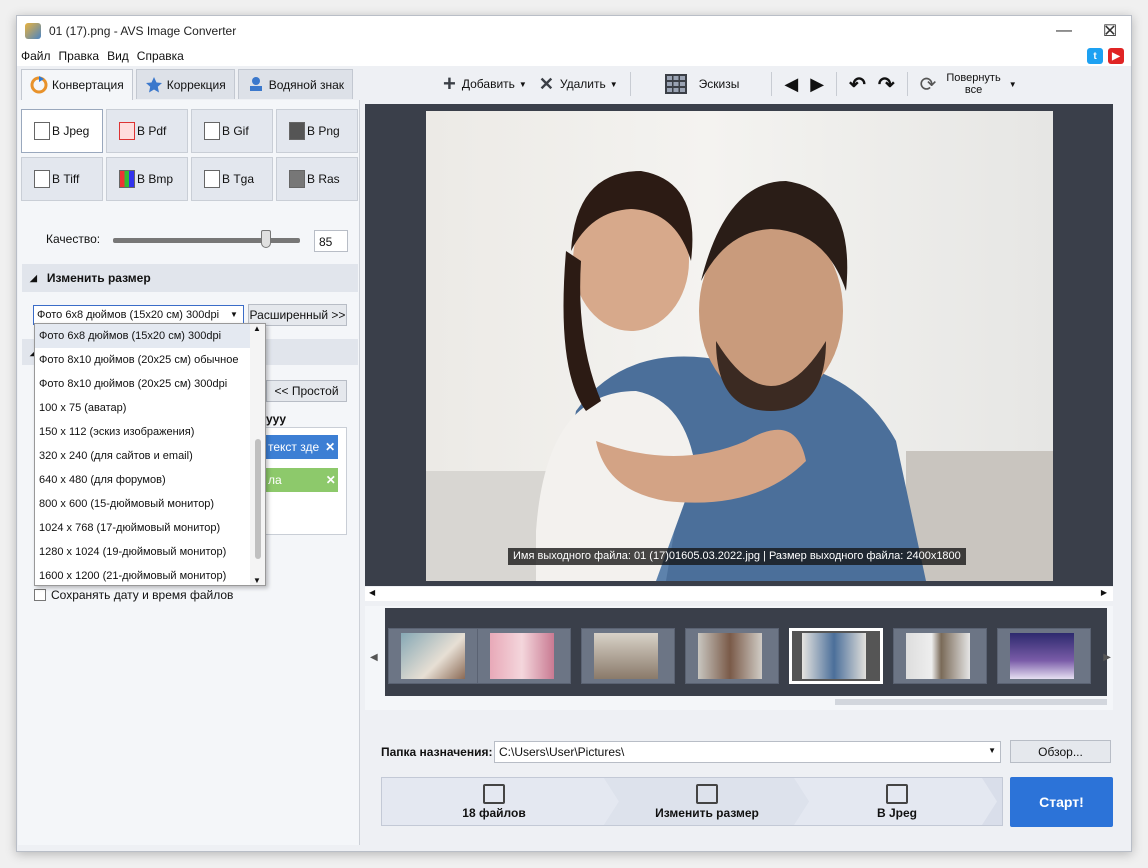 The width and height of the screenshot is (1148, 868). What do you see at coordinates (88, 85) in the screenshot?
I see `tab-label: Конвертация` at bounding box center [88, 85].